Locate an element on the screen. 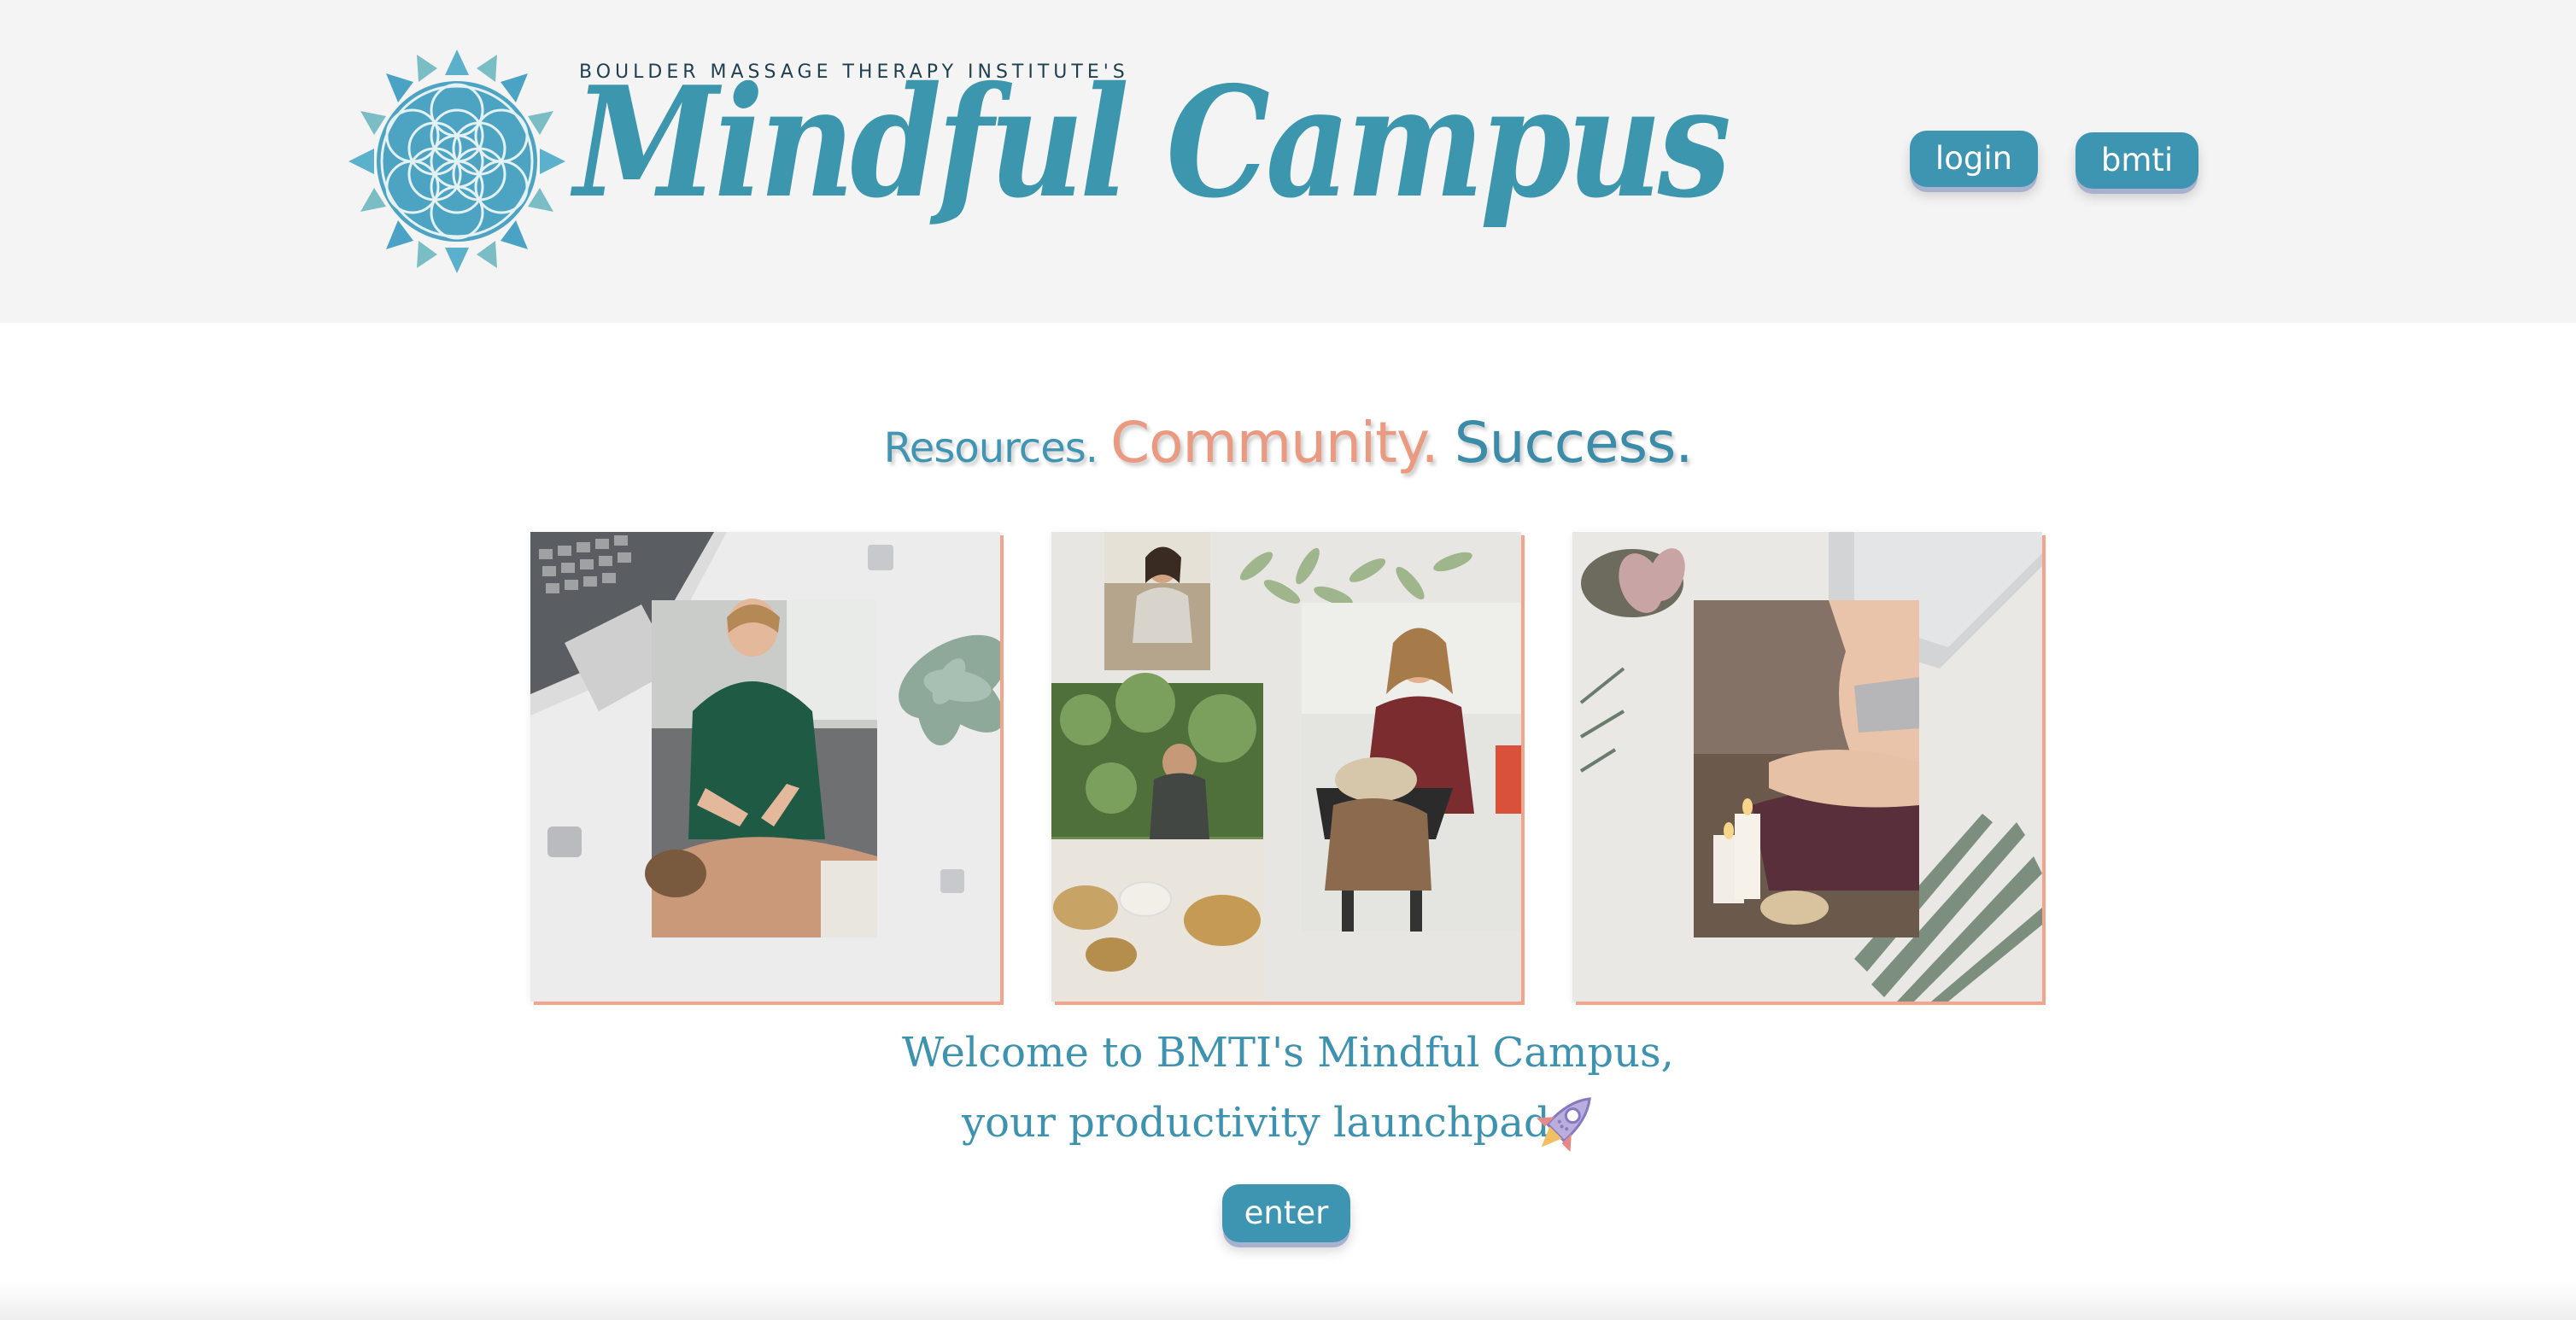 The width and height of the screenshot is (2576, 1320). page-bottom-edge is located at coordinates (1288, 1300).